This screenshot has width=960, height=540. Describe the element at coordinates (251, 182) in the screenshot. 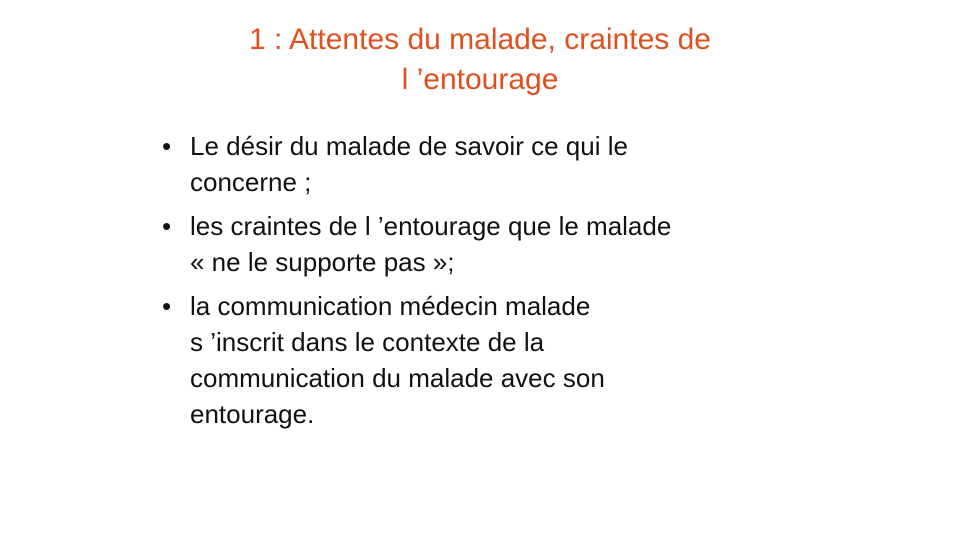

I see `bullet-text-line: concerne ;` at that location.